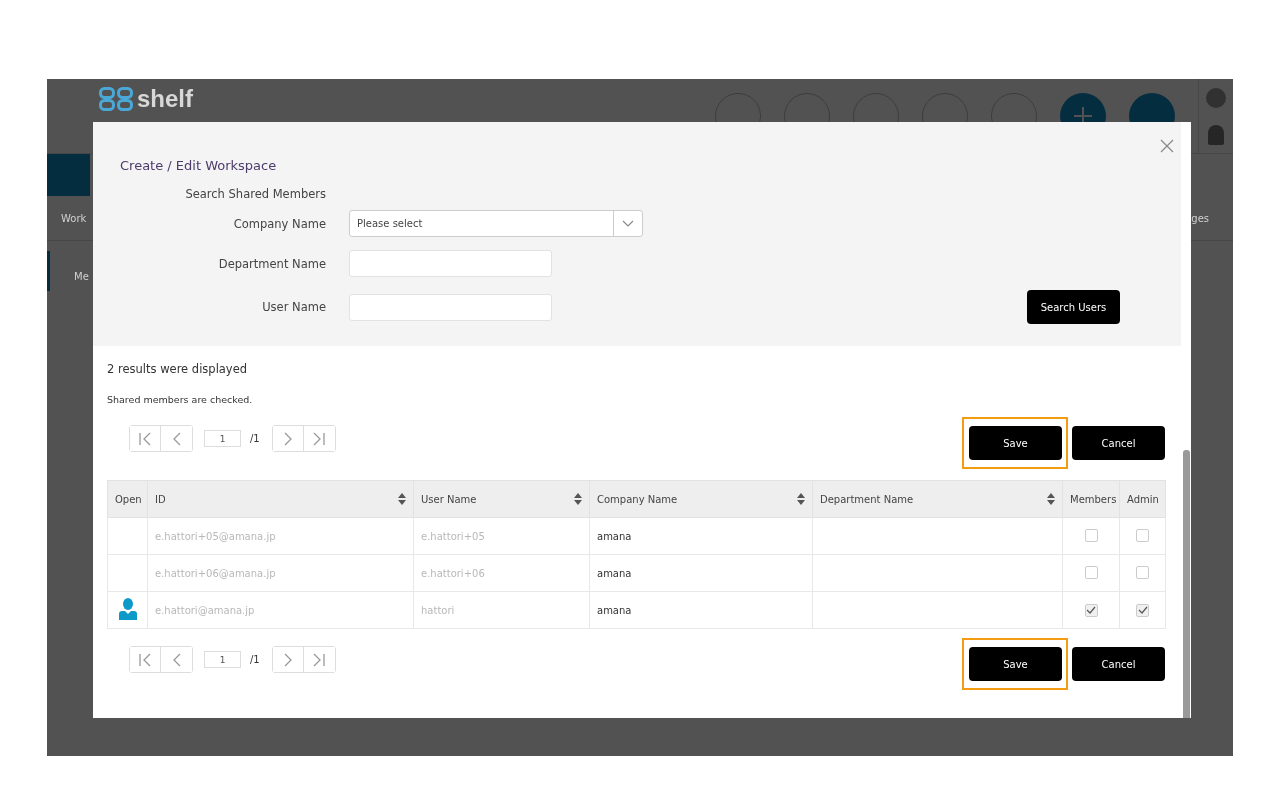 This screenshot has width=1280, height=800. Describe the element at coordinates (280, 499) in the screenshot. I see `column-header: ID` at that location.